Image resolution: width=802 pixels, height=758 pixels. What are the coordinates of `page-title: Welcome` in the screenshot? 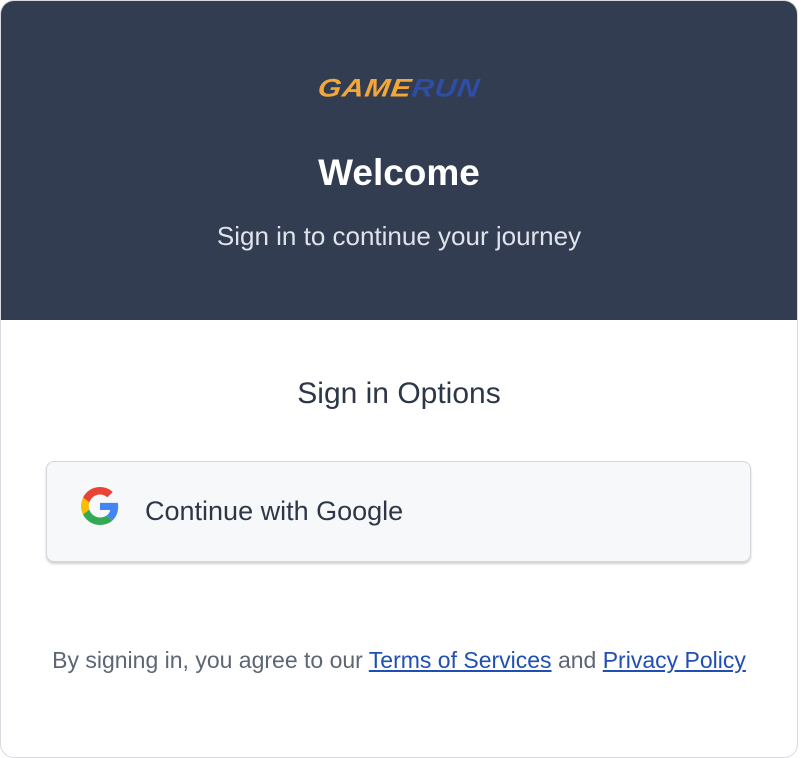 It's located at (399, 172).